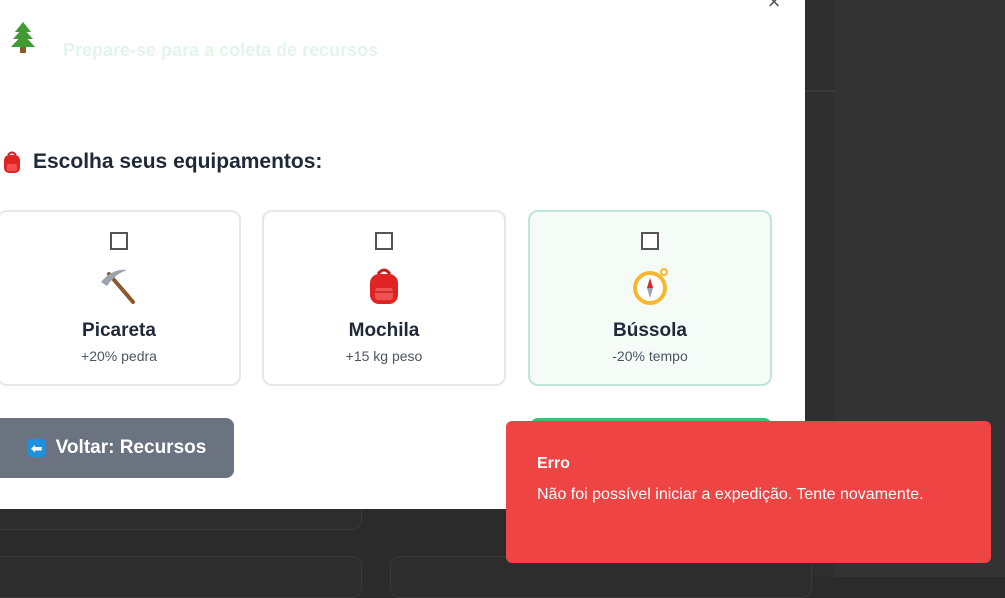  Describe the element at coordinates (650, 286) in the screenshot. I see `compass-icon` at that location.